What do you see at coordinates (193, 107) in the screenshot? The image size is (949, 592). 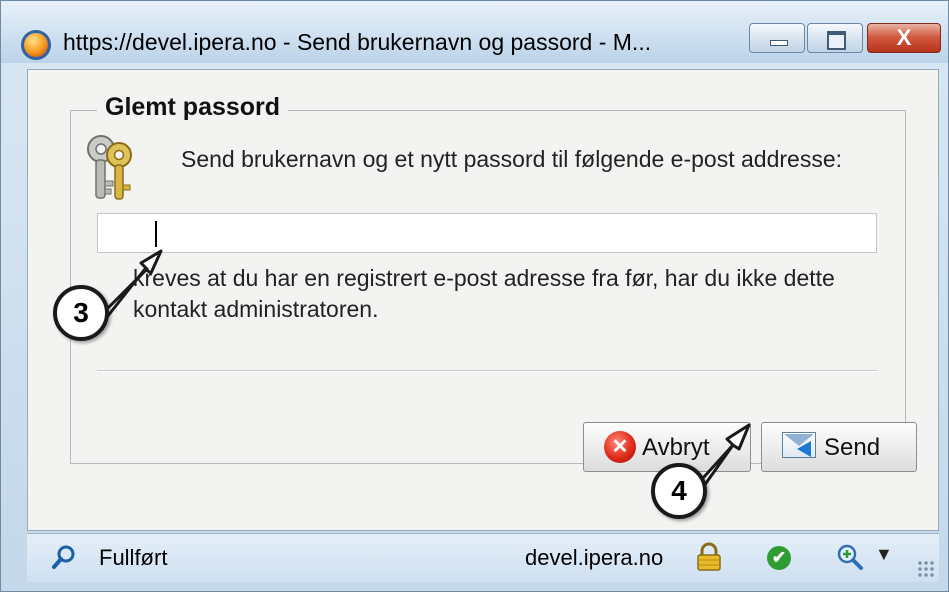 I see `group-title: Glemt passord` at bounding box center [193, 107].